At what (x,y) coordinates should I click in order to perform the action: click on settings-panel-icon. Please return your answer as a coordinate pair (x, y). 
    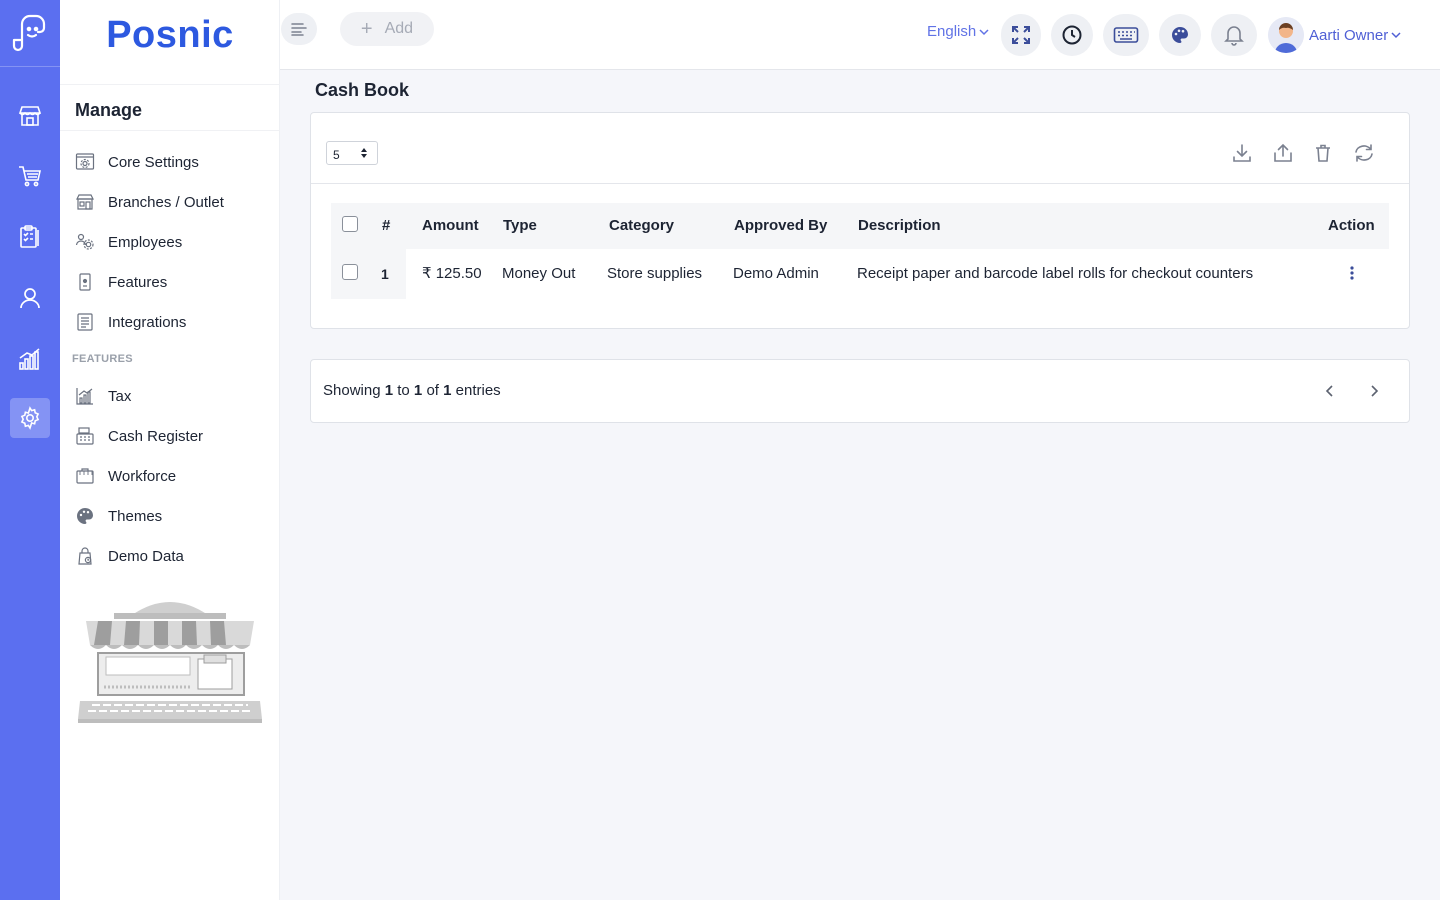
    Looking at the image, I should click on (85, 162).